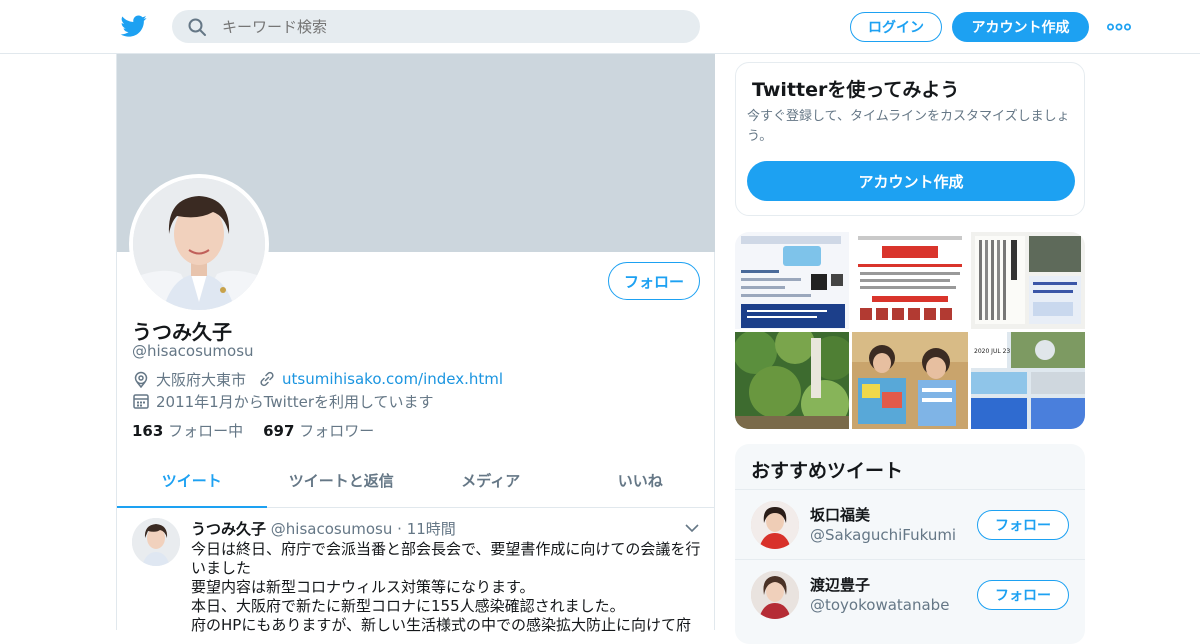 The image size is (1200, 644). I want to click on more-dots-icon, so click(1119, 27).